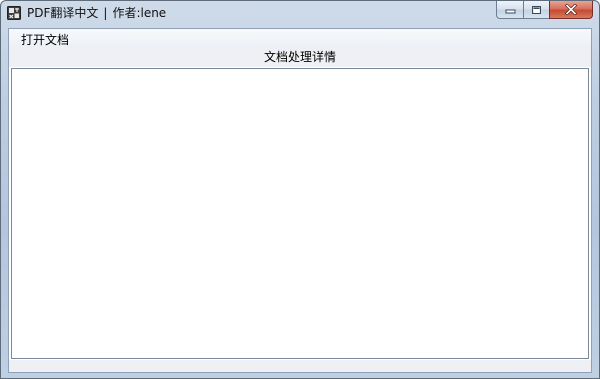  I want to click on app-icon, so click(14, 13).